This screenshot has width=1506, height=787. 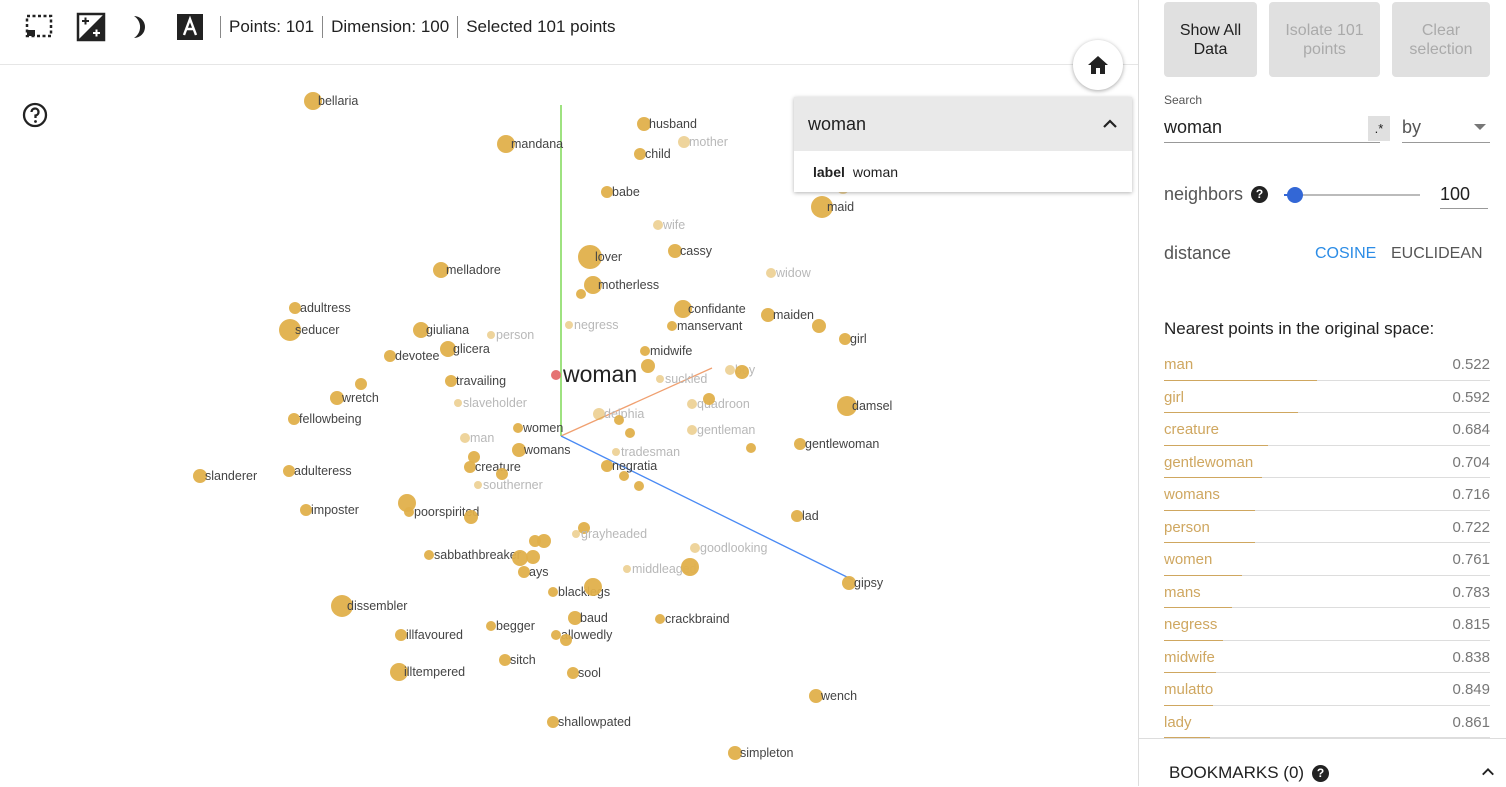 I want to click on slider-thumb, so click(x=1294, y=195).